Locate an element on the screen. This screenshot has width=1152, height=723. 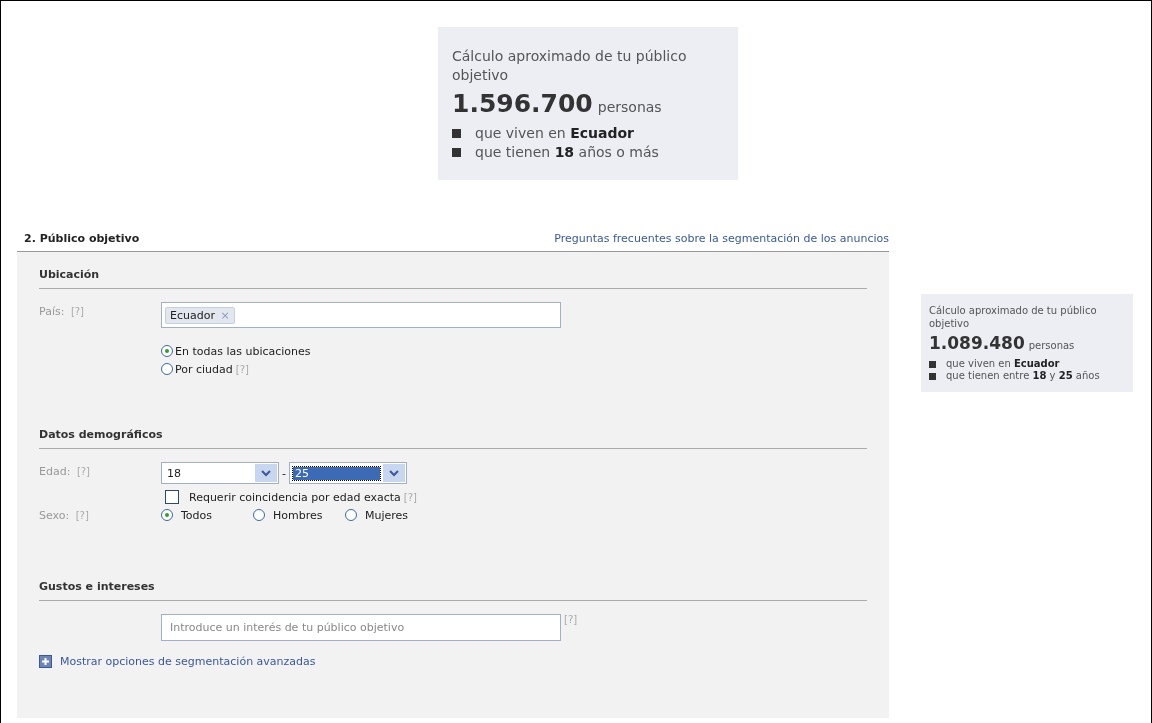
interest-field: Introduce un interés de tu público objetivo is located at coordinates (361, 627).